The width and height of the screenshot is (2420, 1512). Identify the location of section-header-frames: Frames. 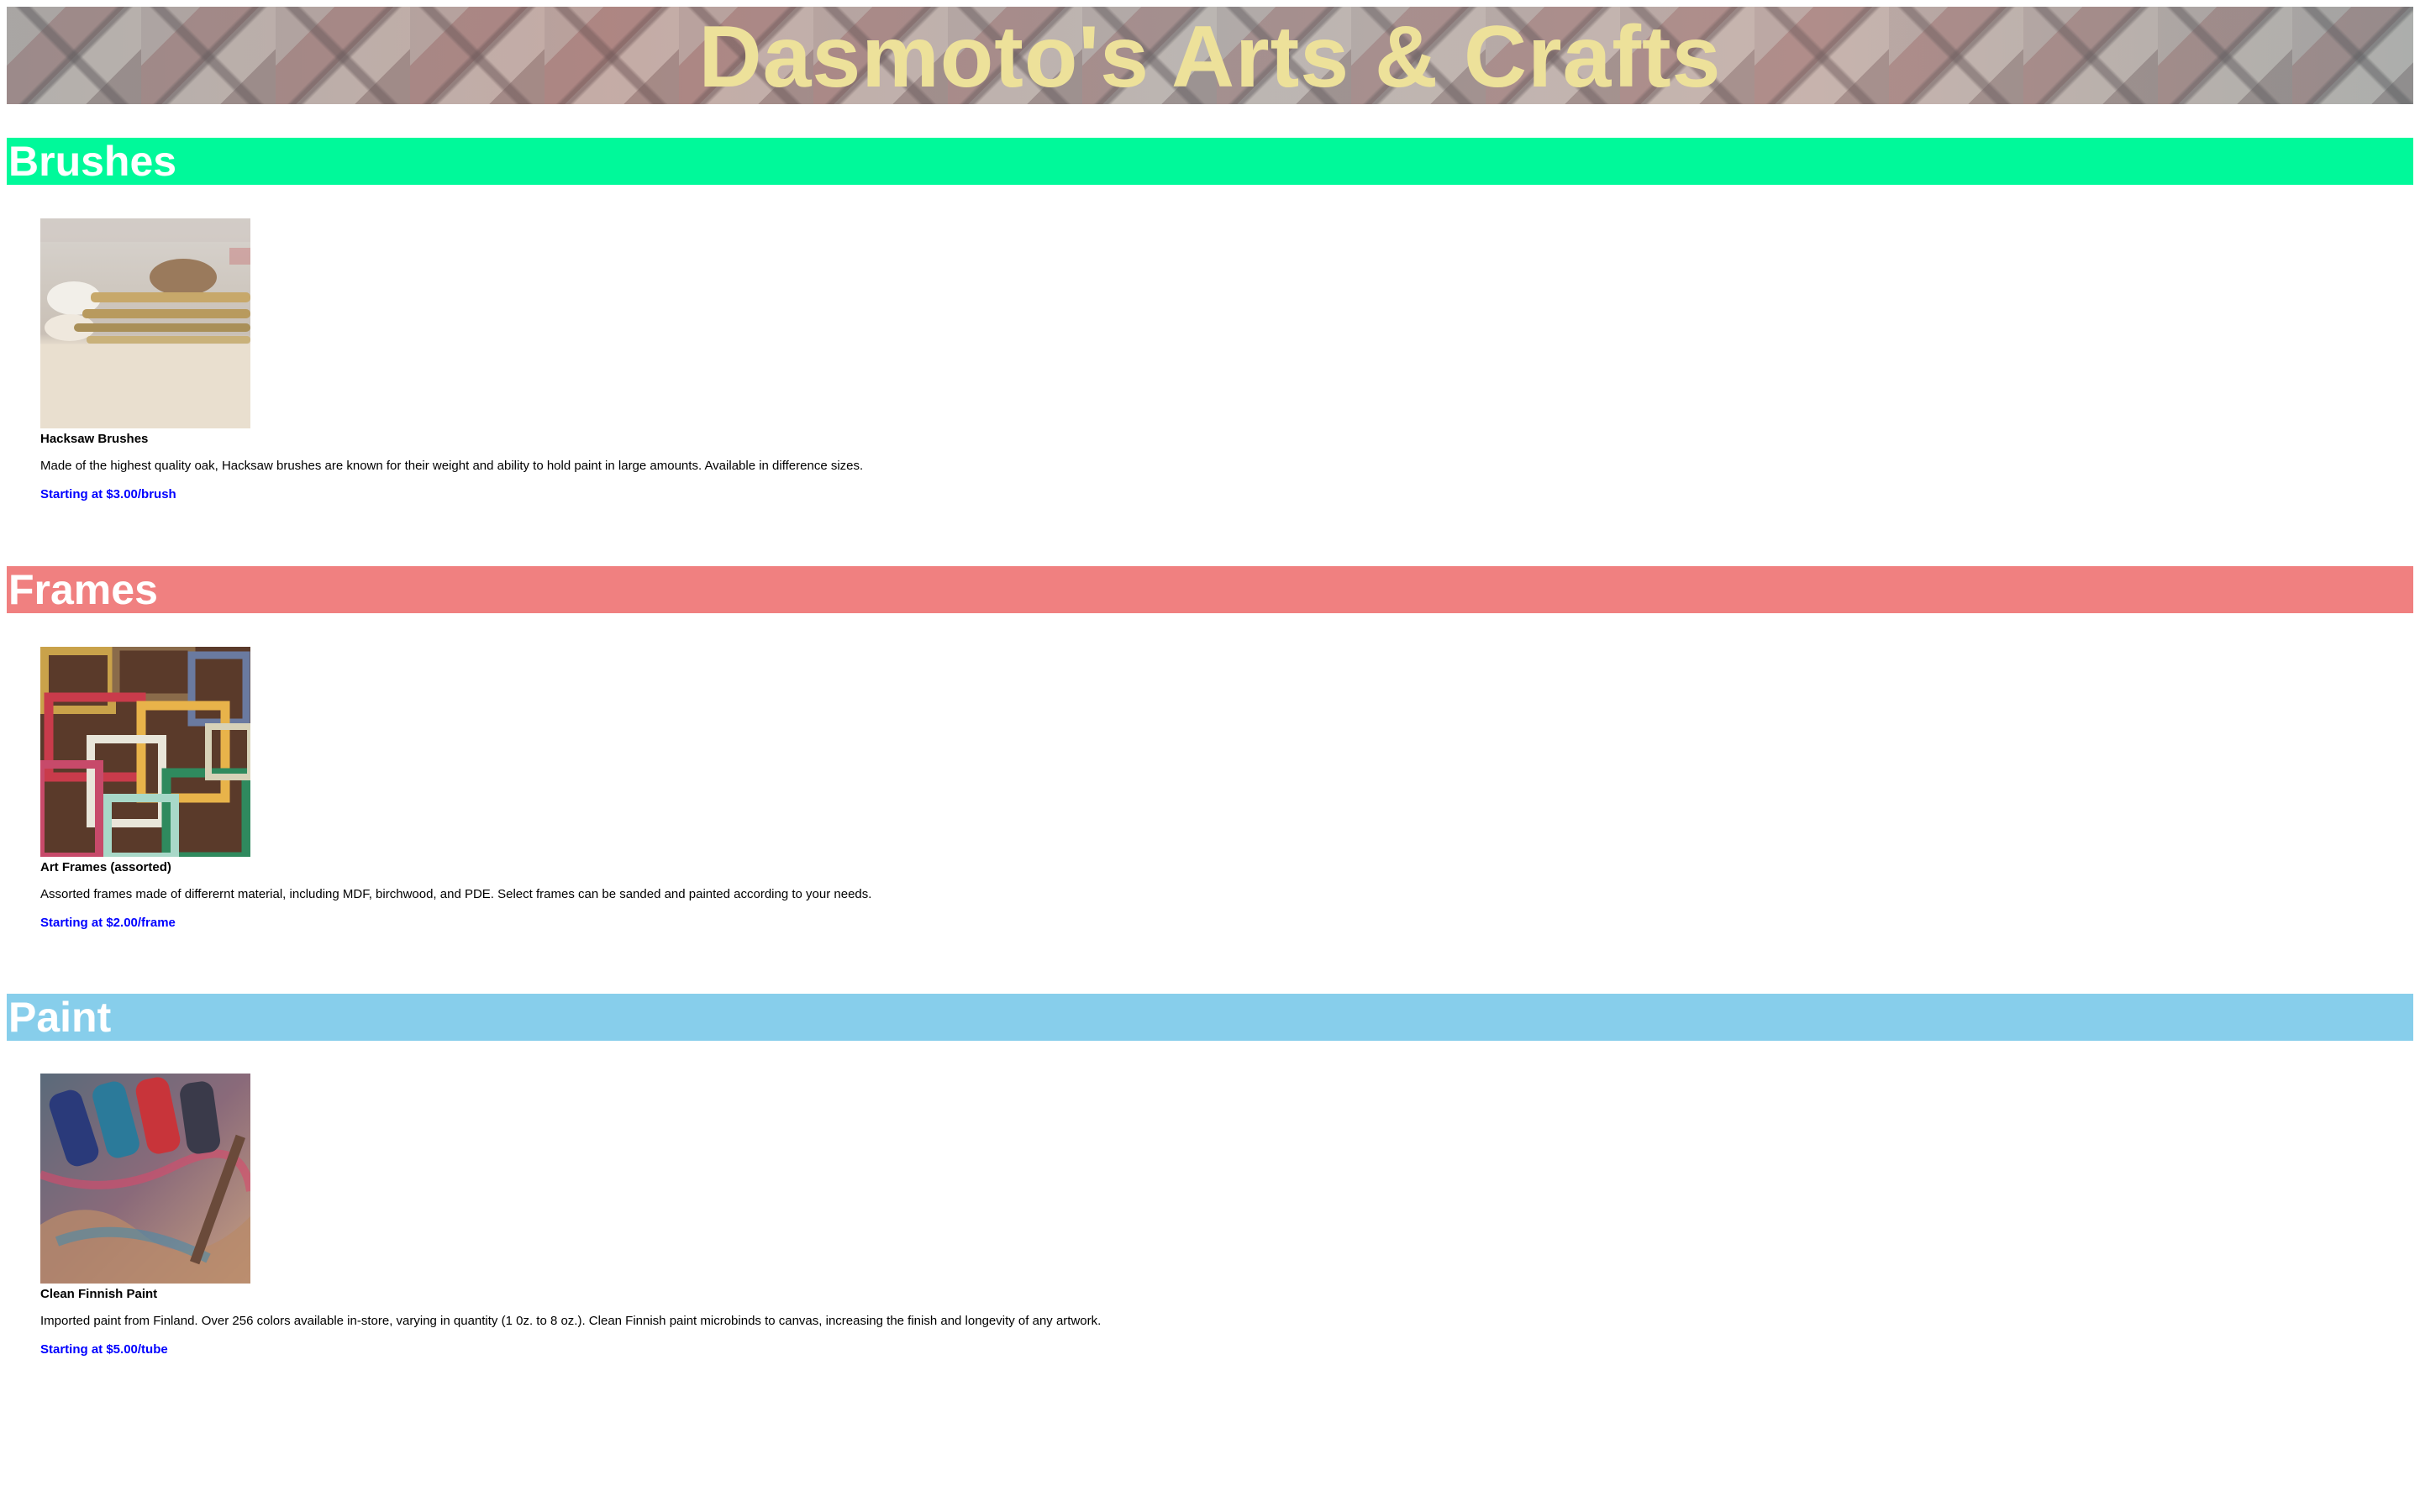
(1210, 589).